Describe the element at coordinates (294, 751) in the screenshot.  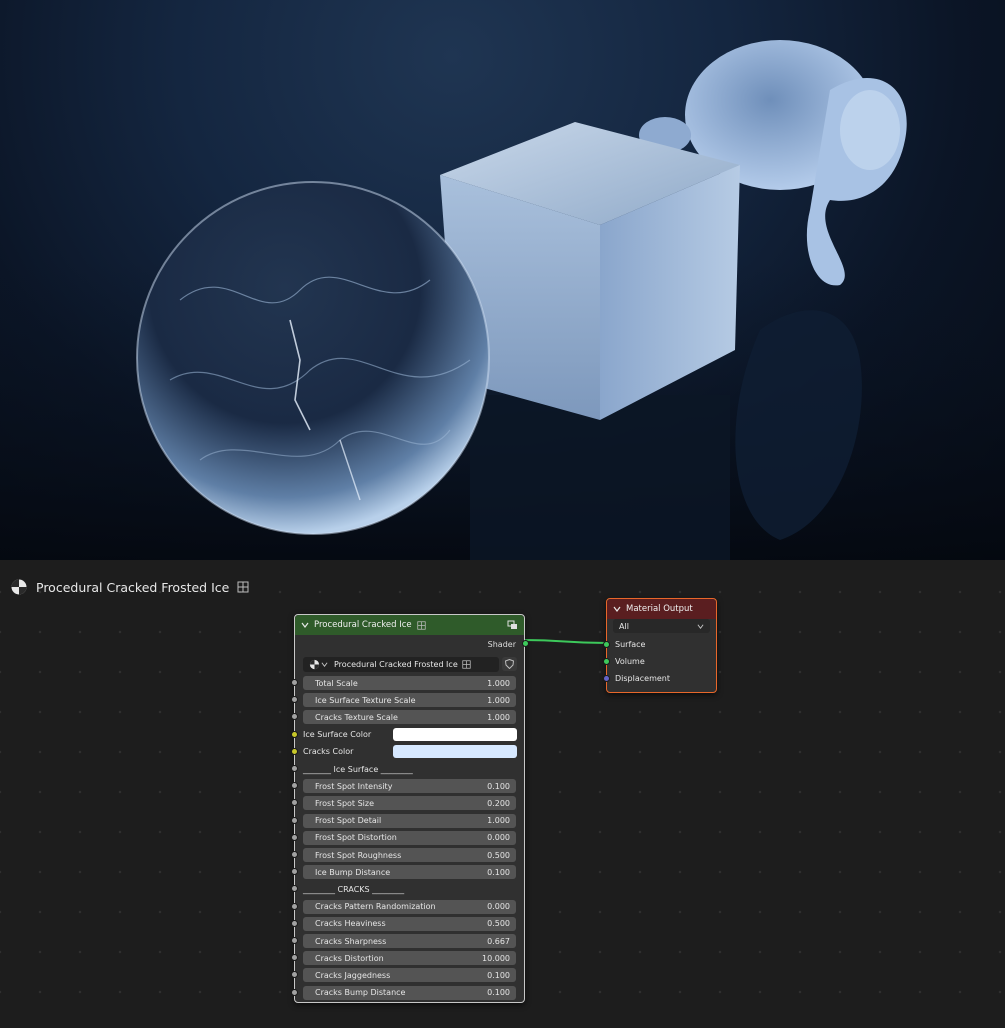
I see `cracks-color-socket` at that location.